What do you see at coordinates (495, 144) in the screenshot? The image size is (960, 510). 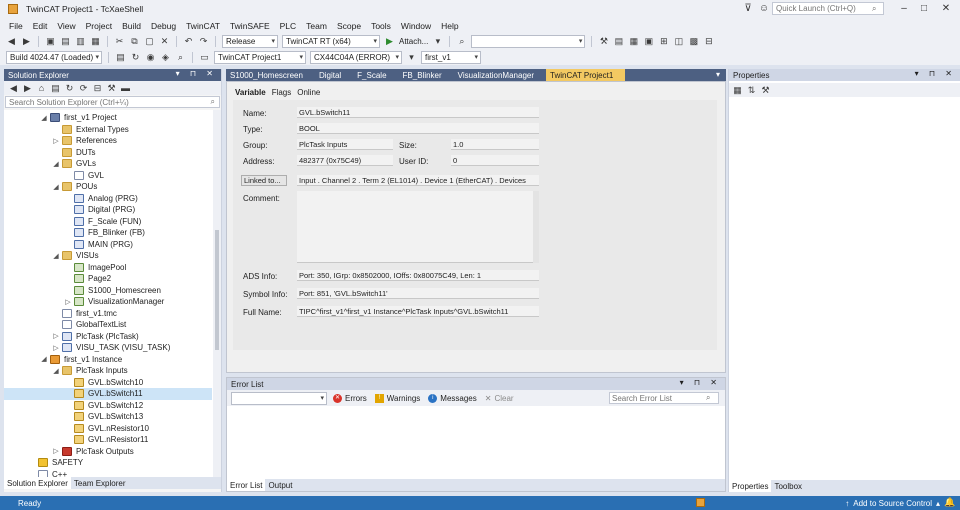 I see `size-field: 1.0` at bounding box center [495, 144].